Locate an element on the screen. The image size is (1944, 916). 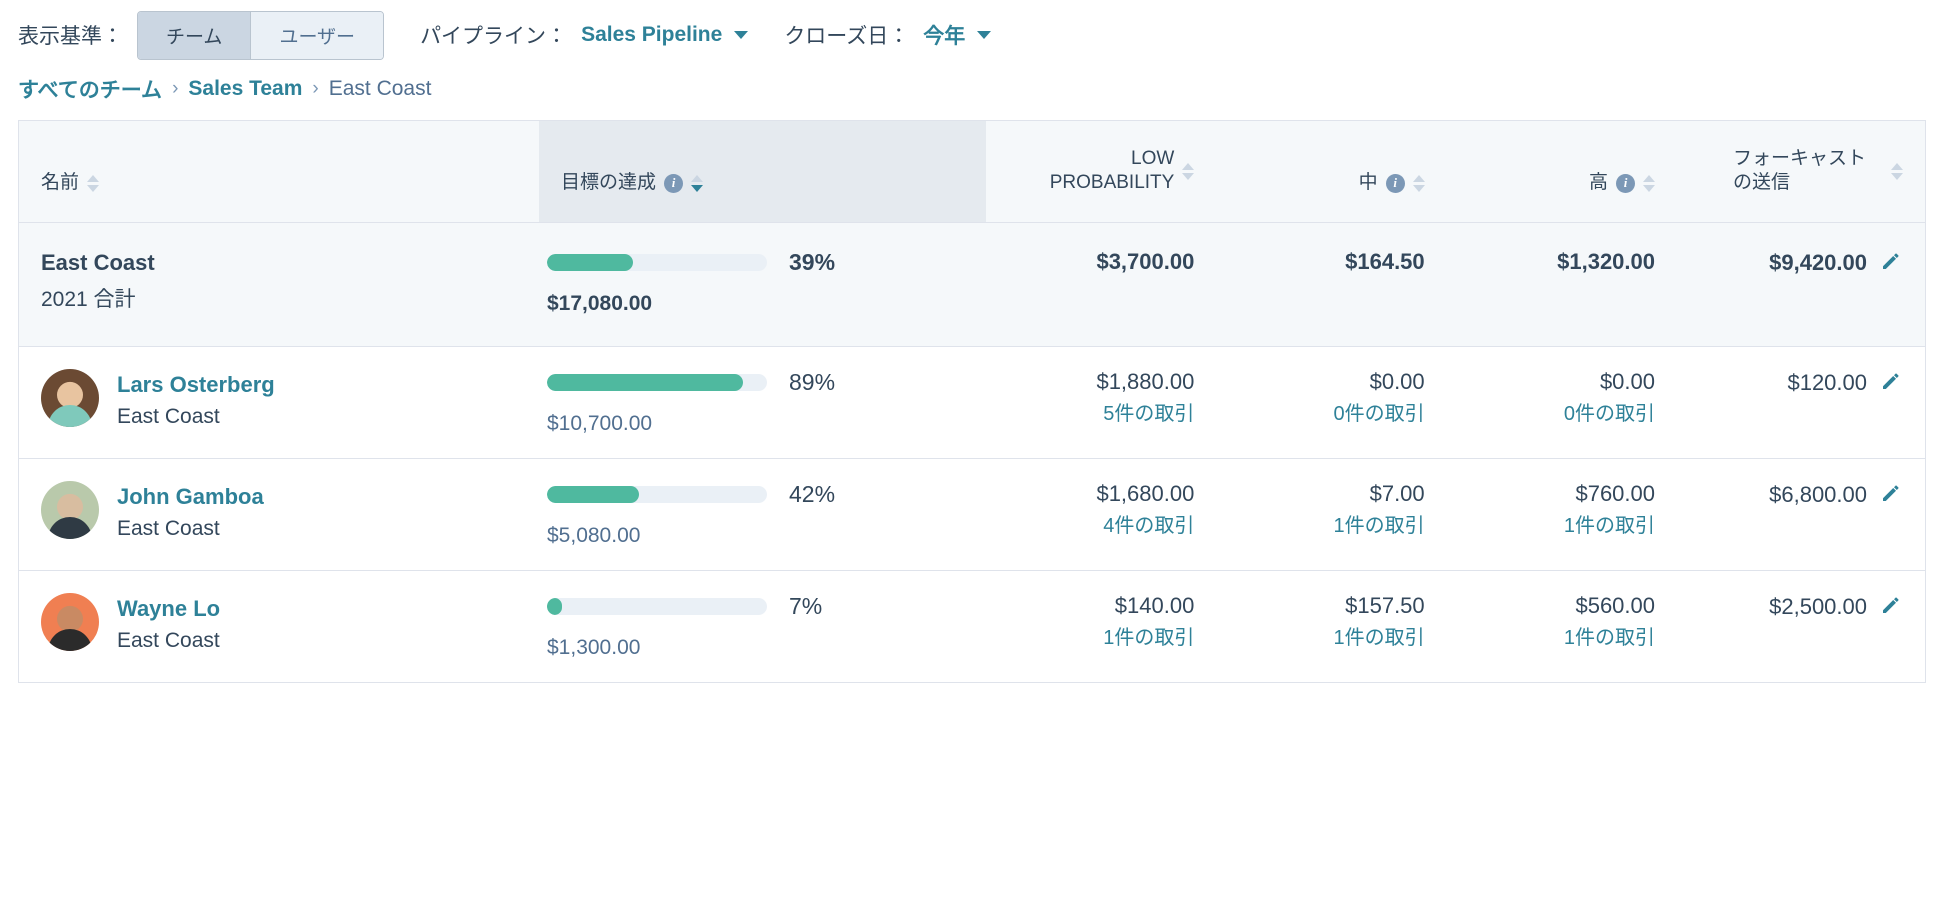
avatar-body is located at coordinates (70, 527).